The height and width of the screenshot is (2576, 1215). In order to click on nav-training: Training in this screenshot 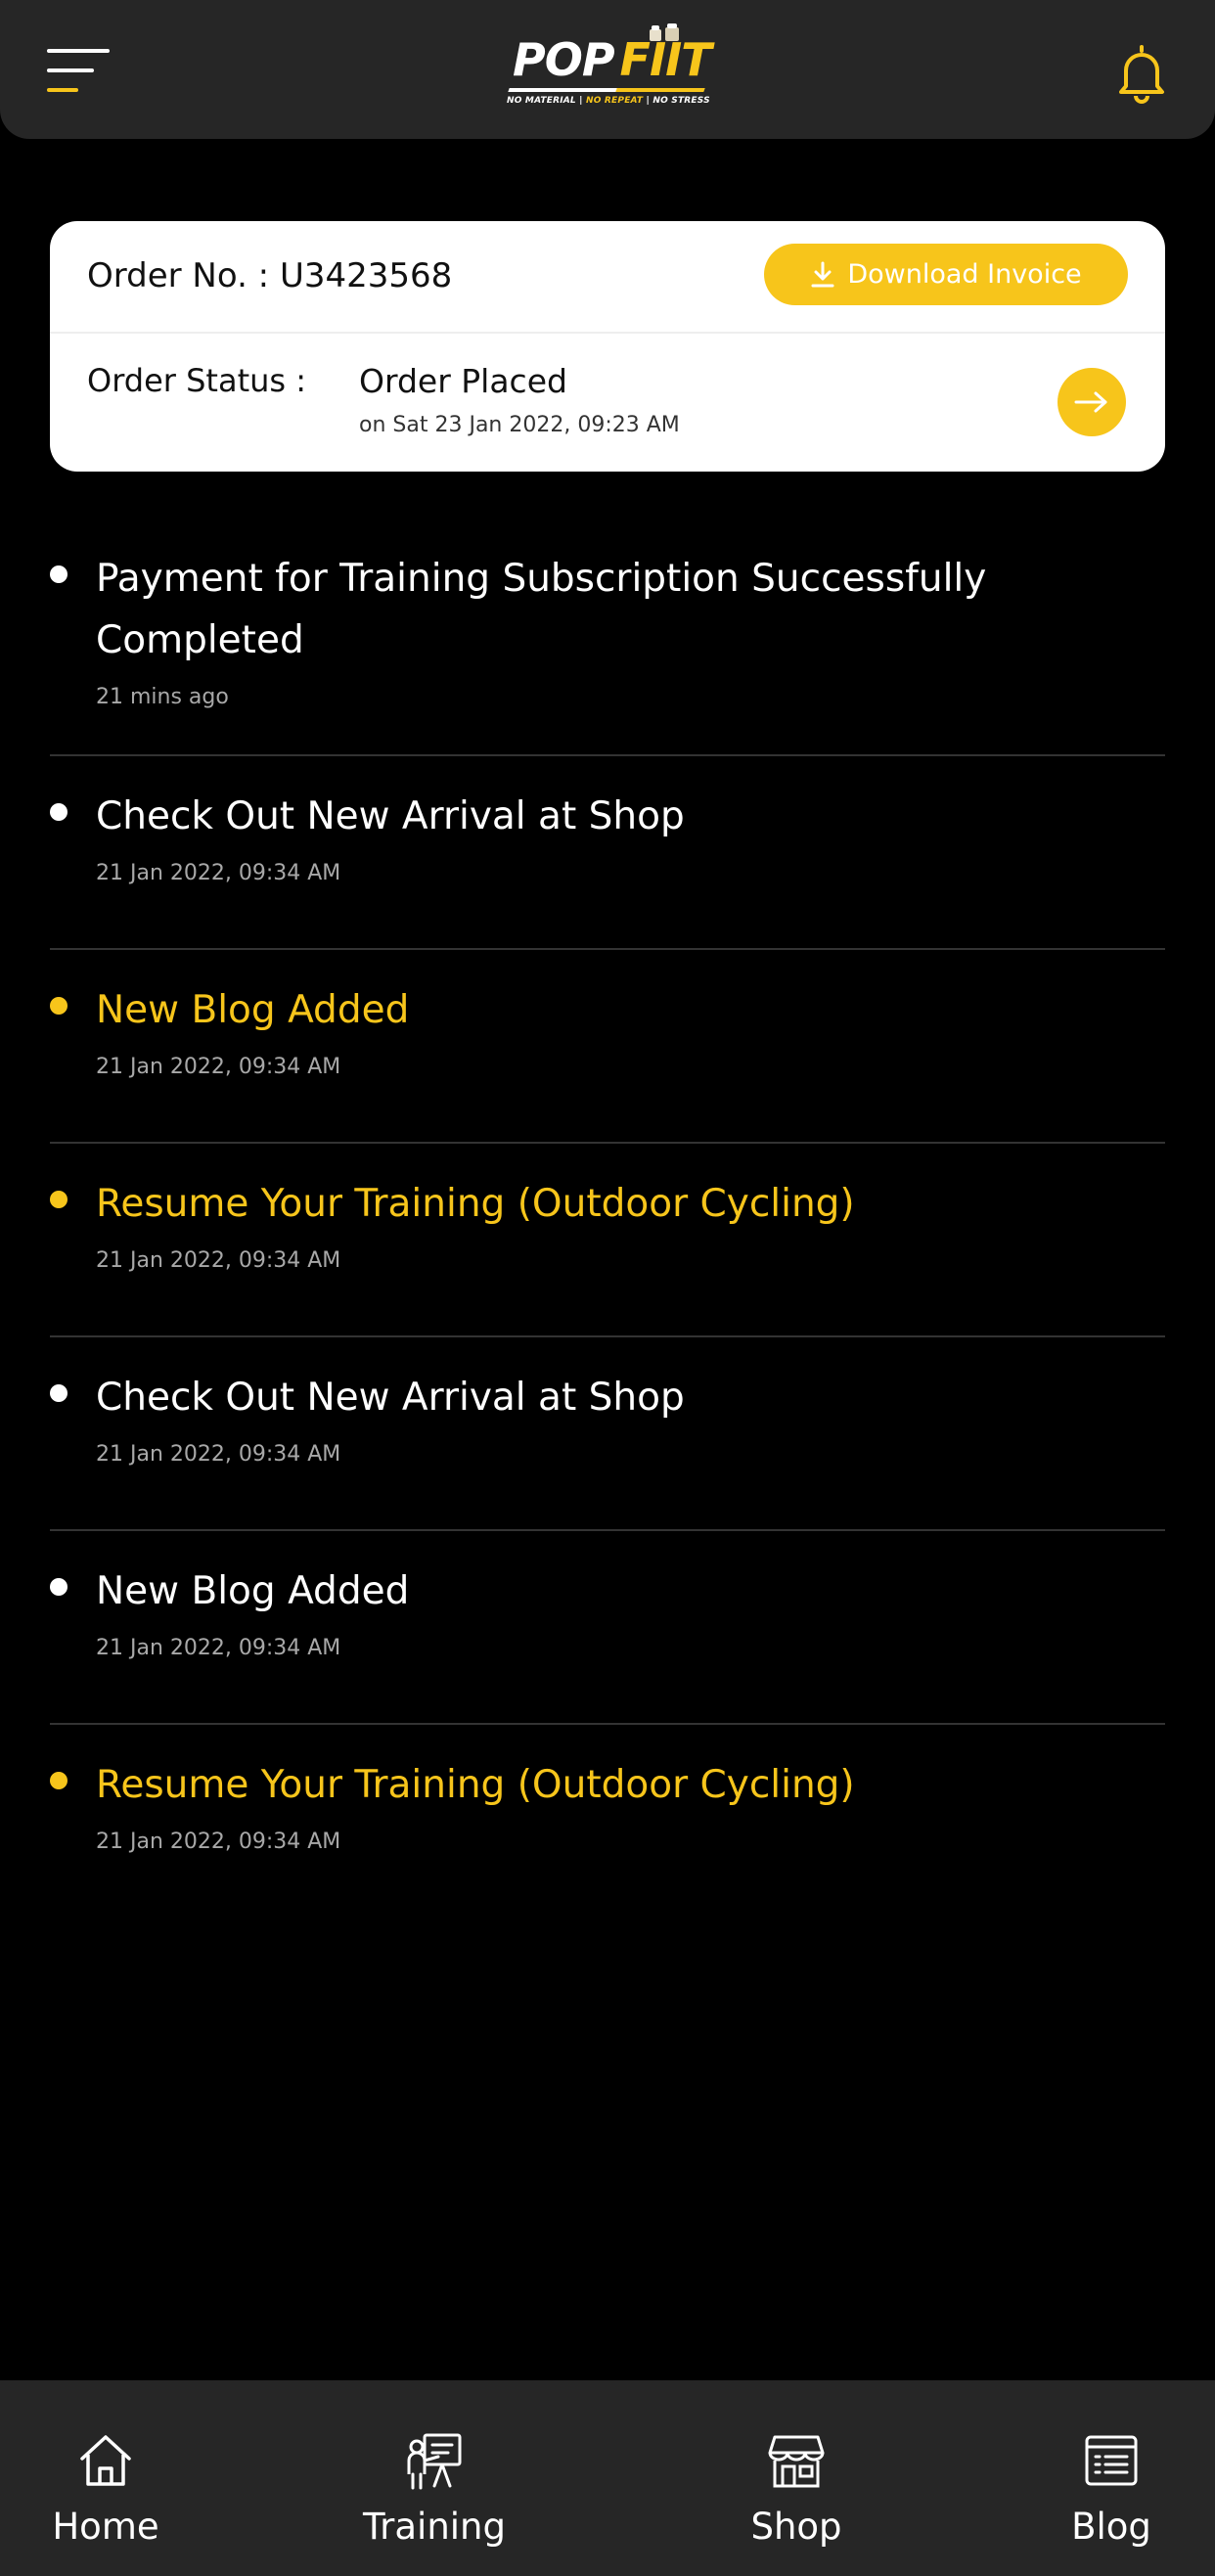, I will do `click(434, 2478)`.